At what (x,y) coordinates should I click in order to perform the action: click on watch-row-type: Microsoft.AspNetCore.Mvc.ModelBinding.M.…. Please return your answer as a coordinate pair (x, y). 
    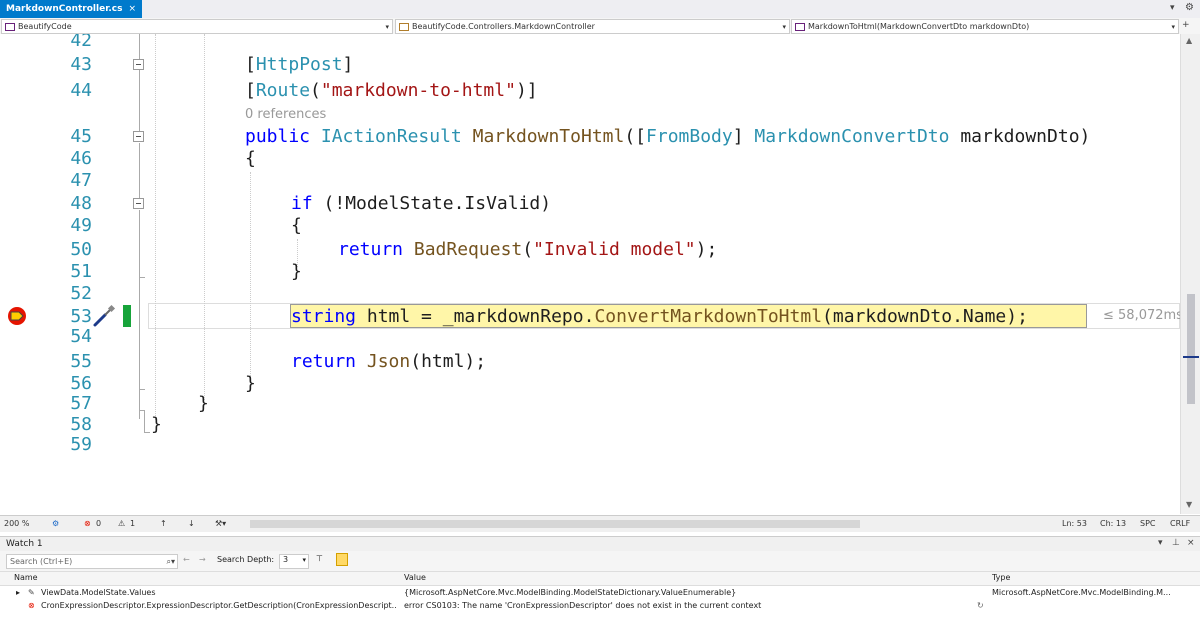
    Looking at the image, I should click on (1081, 592).